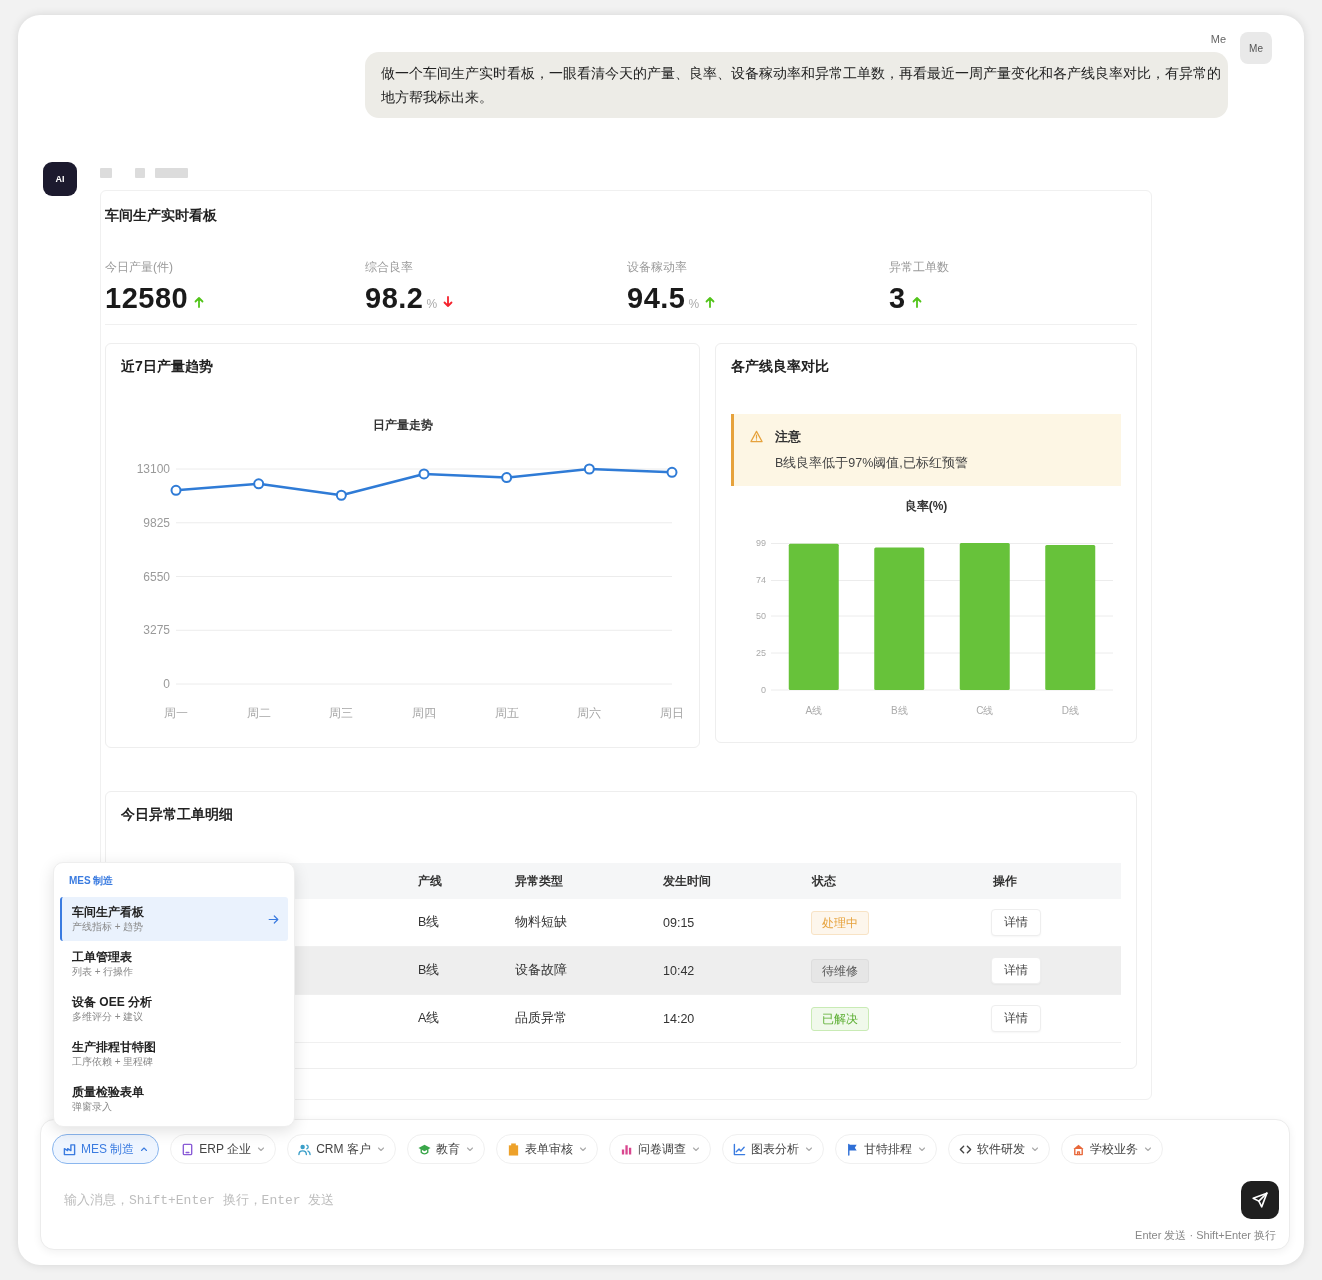 Image resolution: width=1322 pixels, height=1280 pixels. What do you see at coordinates (840, 922) in the screenshot?
I see `status-tag: 处理中` at bounding box center [840, 922].